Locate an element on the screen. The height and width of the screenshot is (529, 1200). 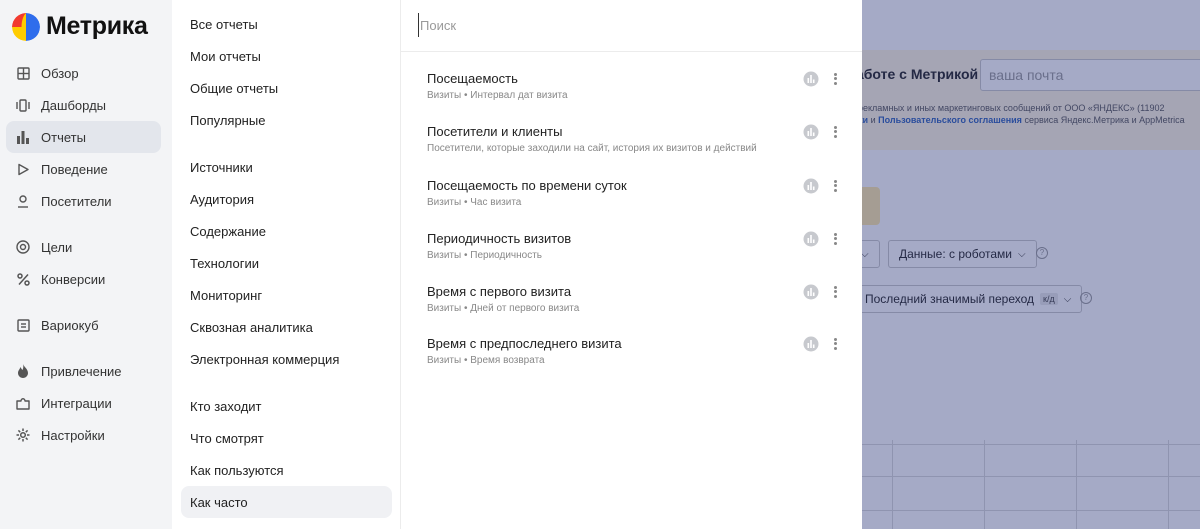
report-subtitle: Визиты • Периодичность is located at coordinates (484, 255).